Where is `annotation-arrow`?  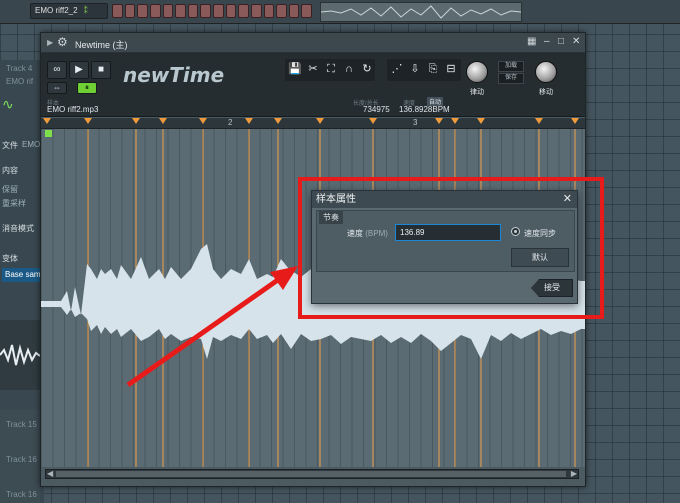 annotation-arrow is located at coordinates (212, 327).